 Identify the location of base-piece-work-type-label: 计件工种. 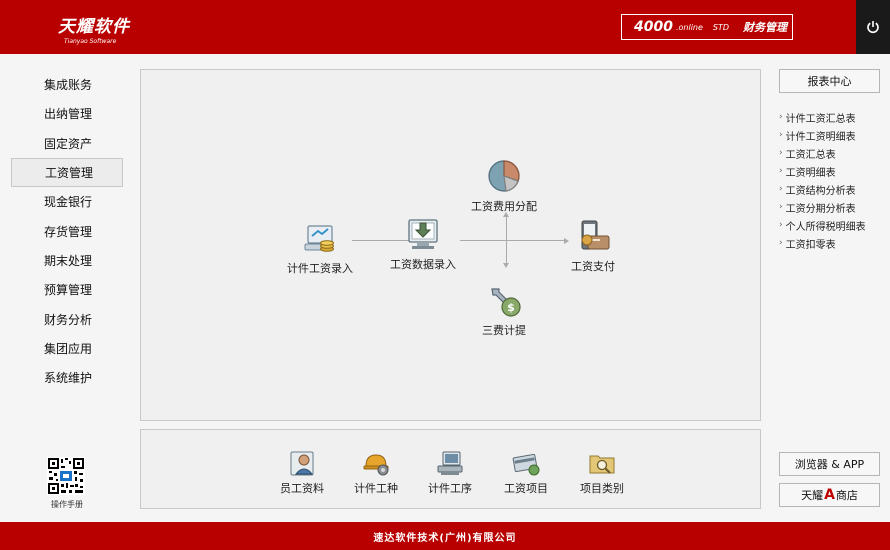
(376, 488).